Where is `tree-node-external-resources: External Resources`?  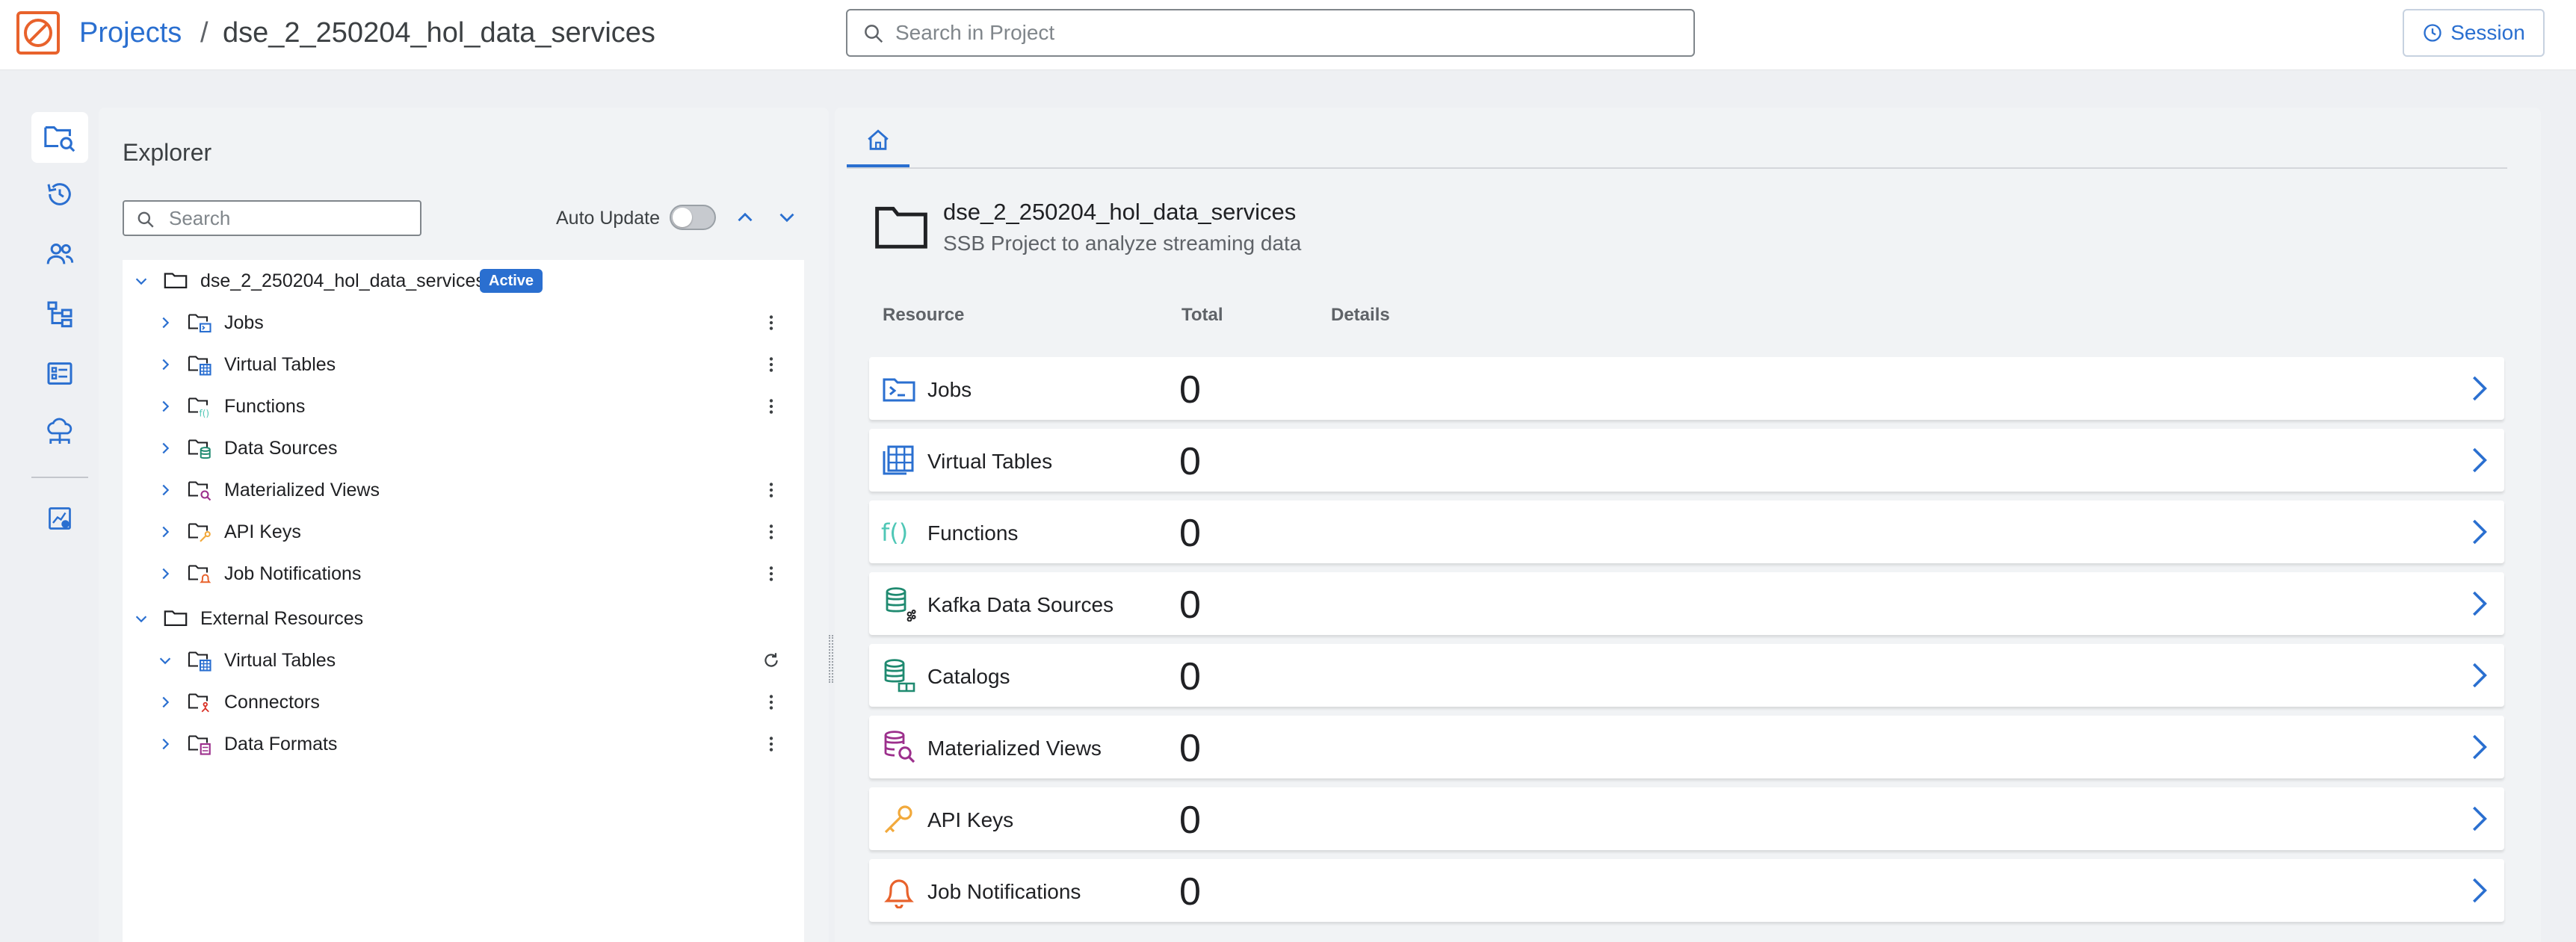 tree-node-external-resources: External Resources is located at coordinates (464, 618).